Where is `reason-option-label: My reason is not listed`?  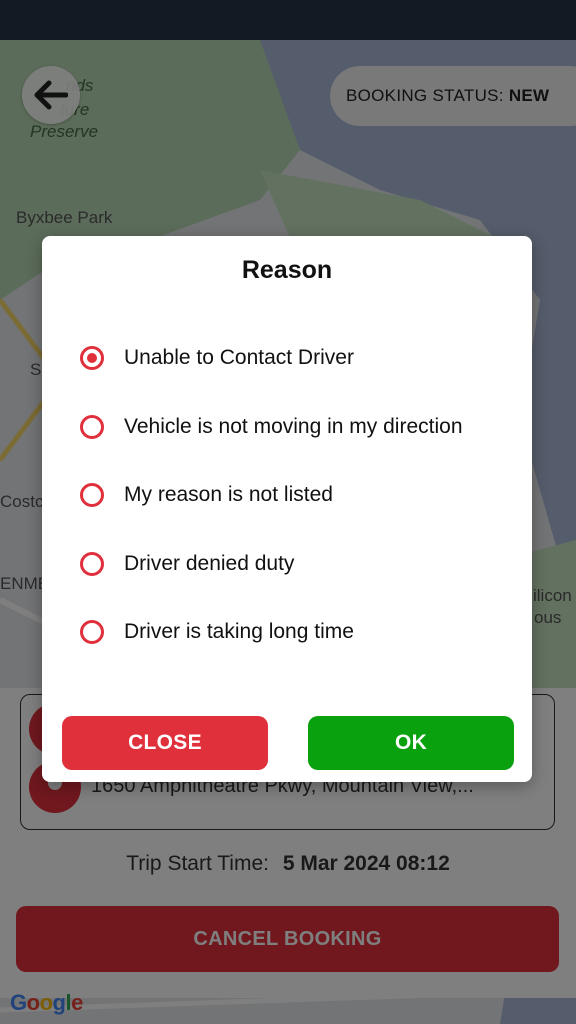 reason-option-label: My reason is not listed is located at coordinates (228, 495).